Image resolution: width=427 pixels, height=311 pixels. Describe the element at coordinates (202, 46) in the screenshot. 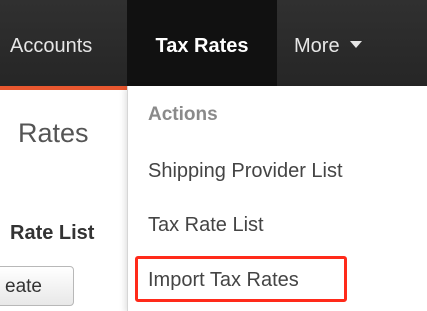

I see `nav-tab-label: Tax Rates` at that location.